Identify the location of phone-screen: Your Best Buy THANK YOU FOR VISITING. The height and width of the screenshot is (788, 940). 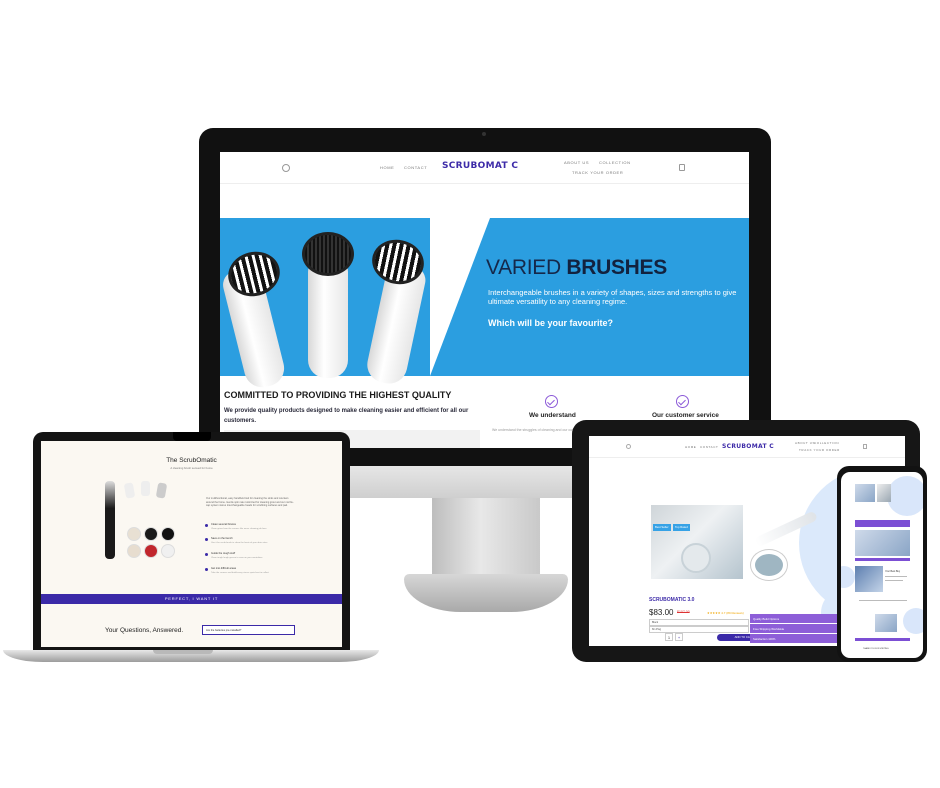
(882, 565).